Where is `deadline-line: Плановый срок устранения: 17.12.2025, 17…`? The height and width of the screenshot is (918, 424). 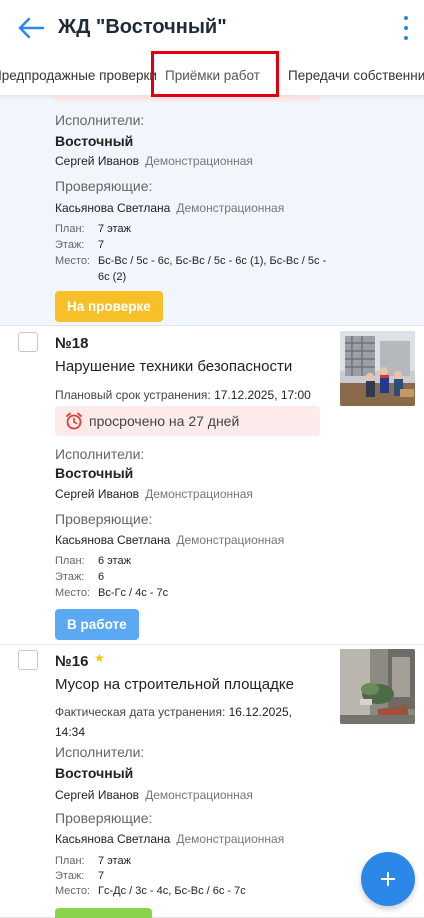
deadline-line: Плановый срок устранения: 17.12.2025, 17… is located at coordinates (183, 395).